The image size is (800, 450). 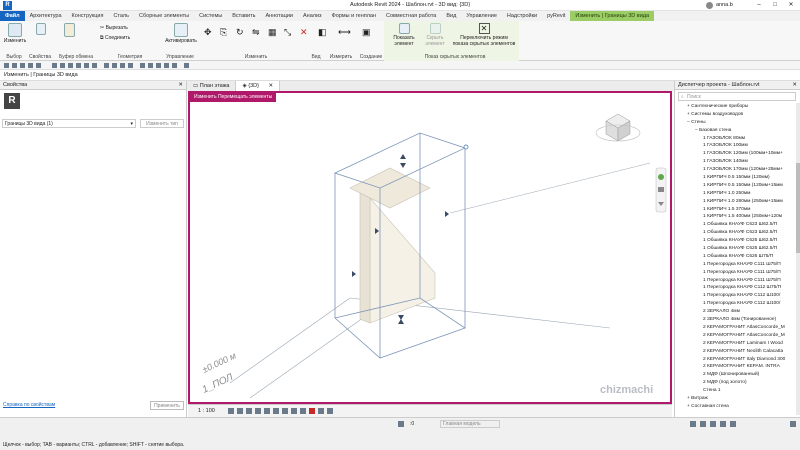 I want to click on array-tool: ▦, so click(x=272, y=32).